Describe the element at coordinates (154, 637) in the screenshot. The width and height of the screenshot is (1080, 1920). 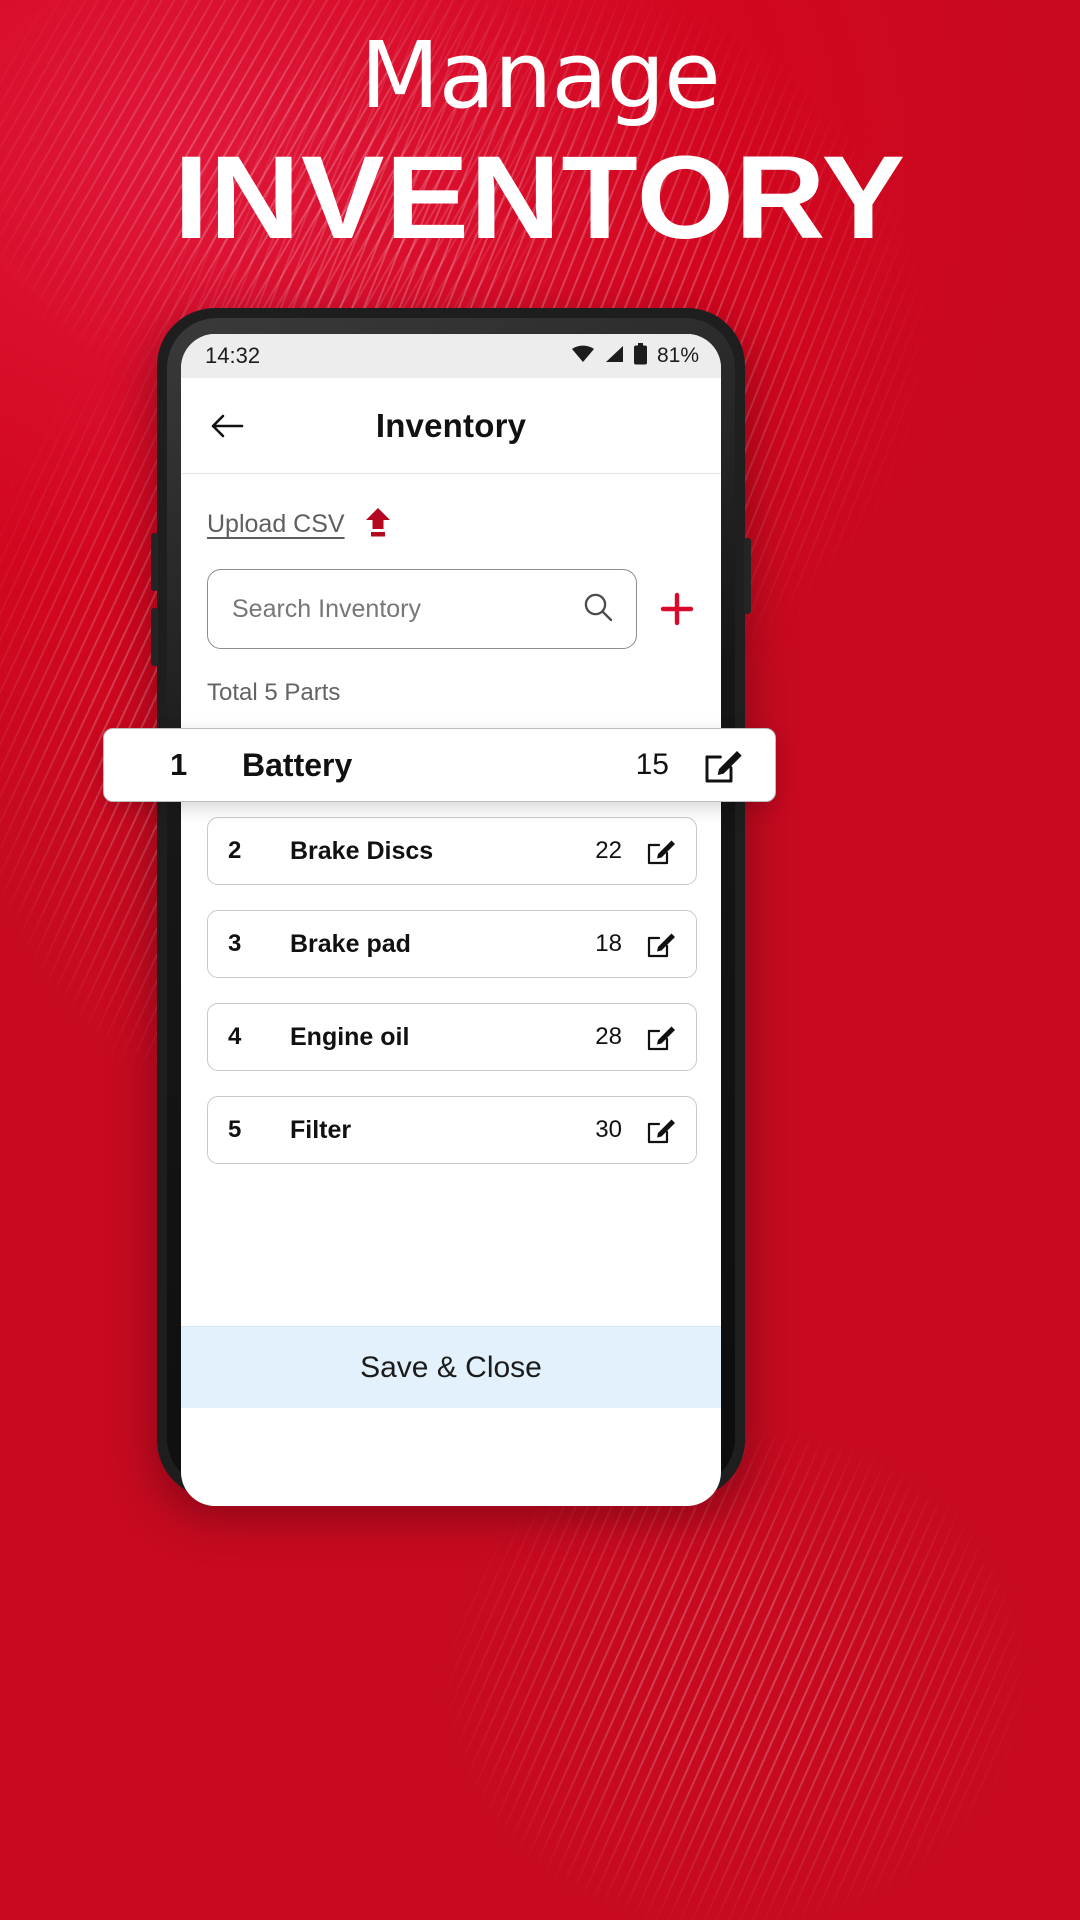
I see `volume-down-button` at that location.